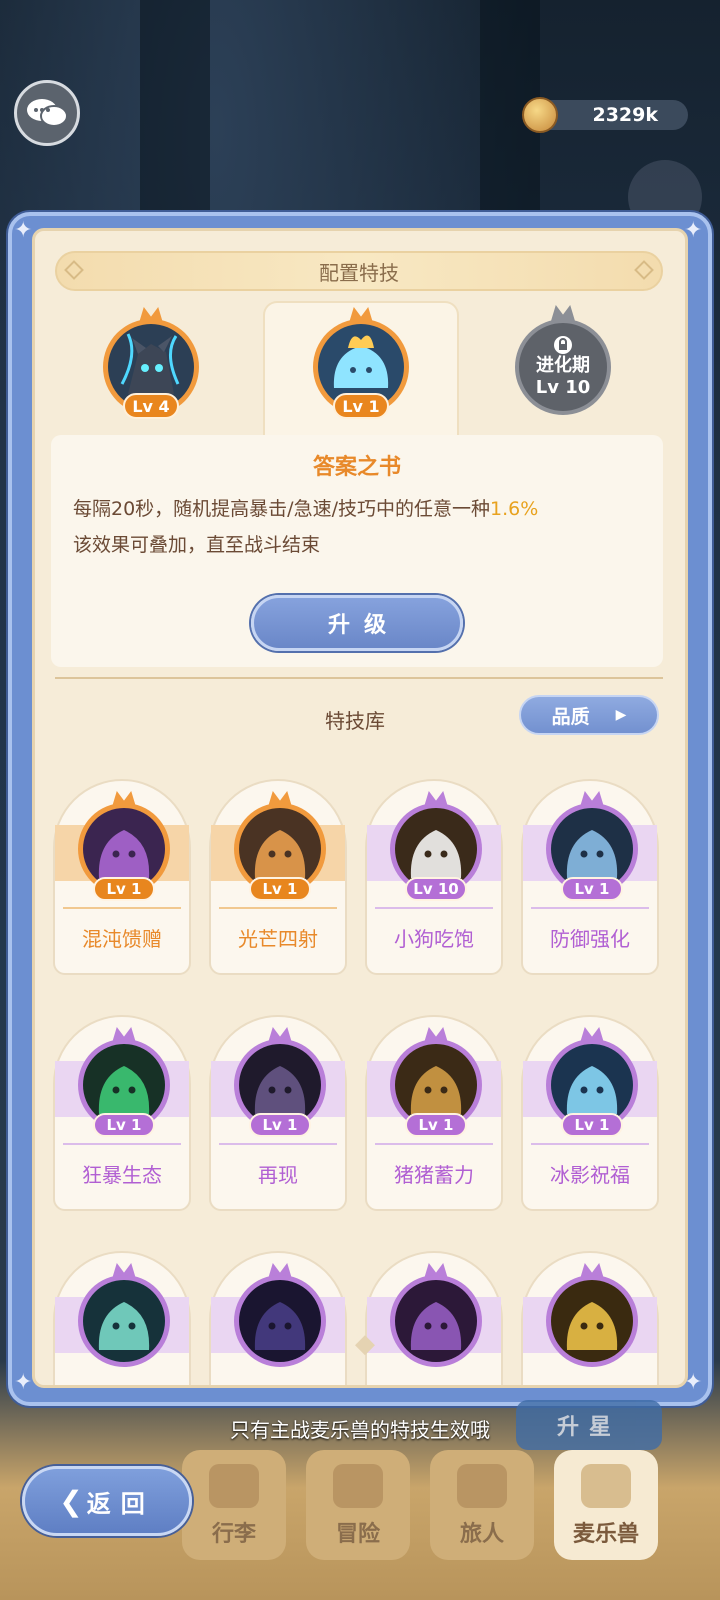  I want to click on nav-item-label: 麦乐兽, so click(605, 1534).